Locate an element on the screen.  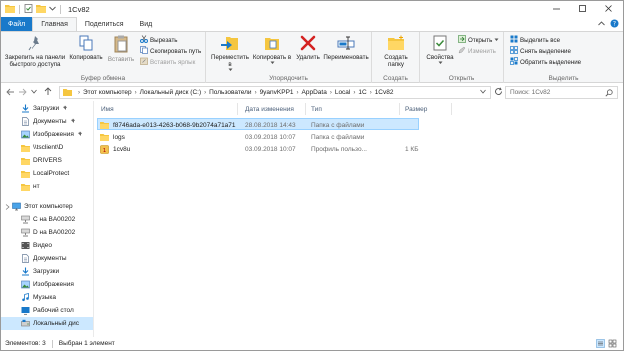
open-button: Открыть is located at coordinates (478, 40).